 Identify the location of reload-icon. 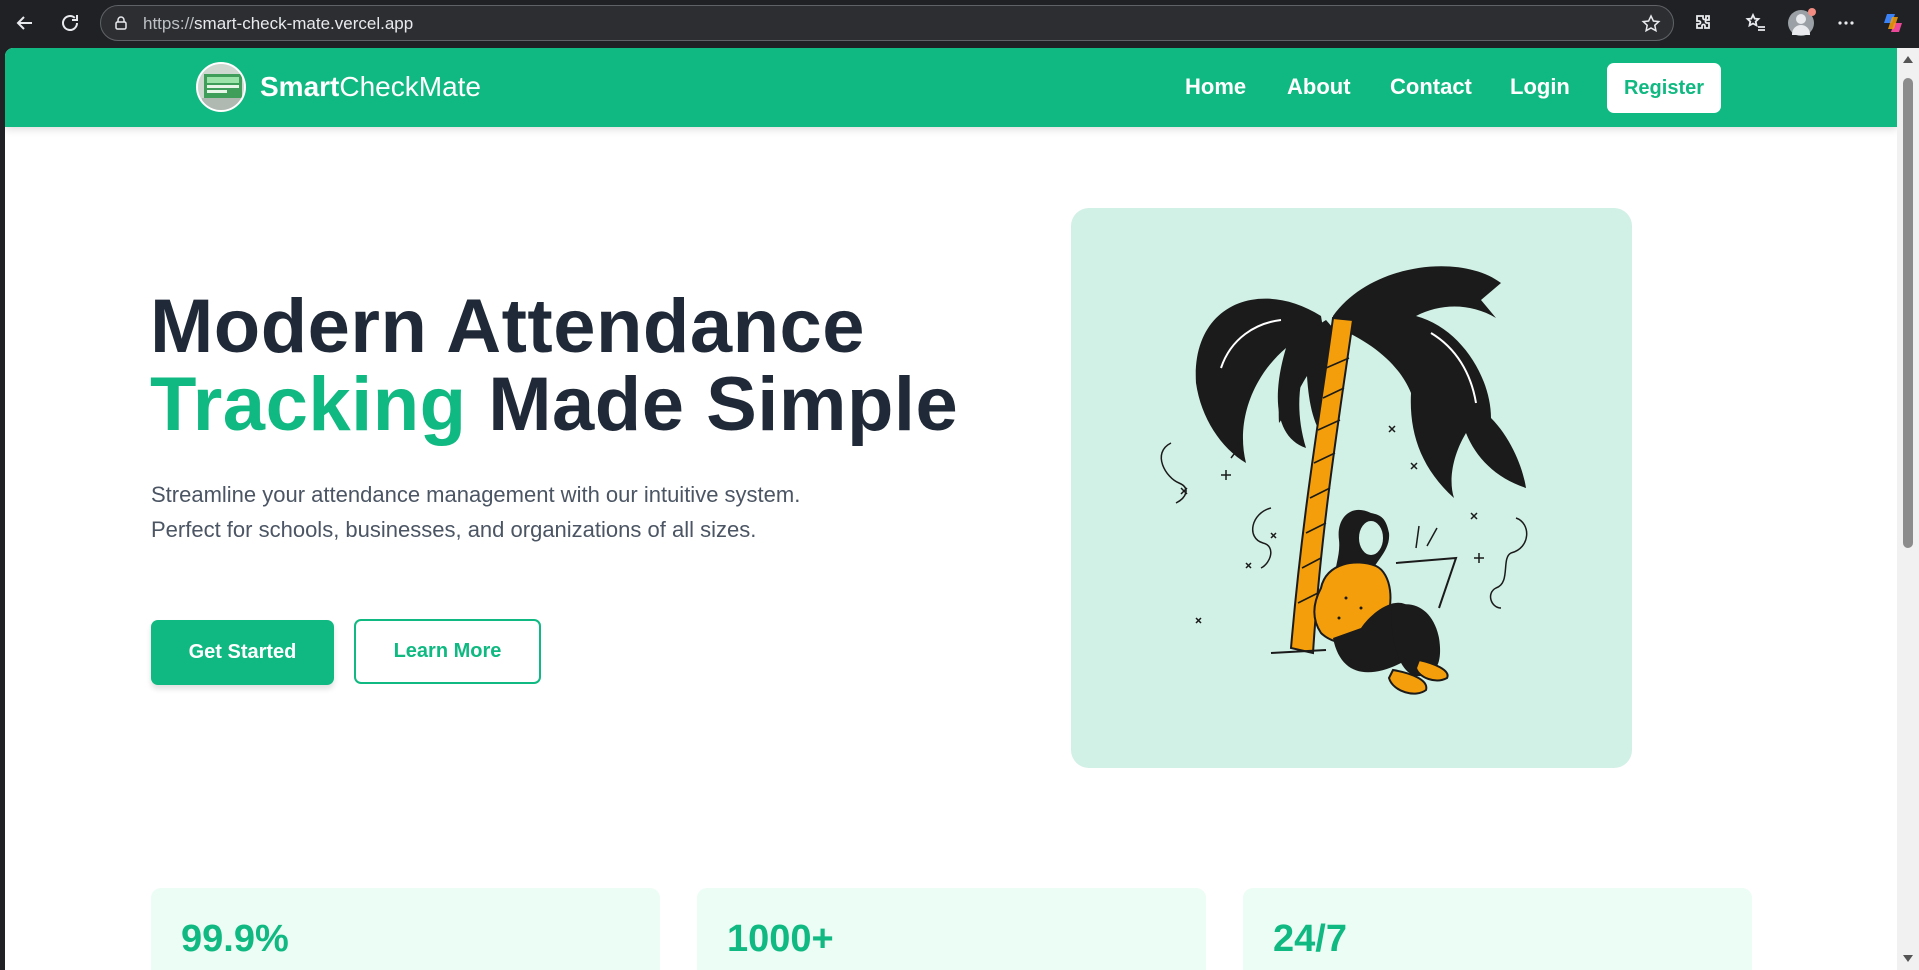
(70, 23).